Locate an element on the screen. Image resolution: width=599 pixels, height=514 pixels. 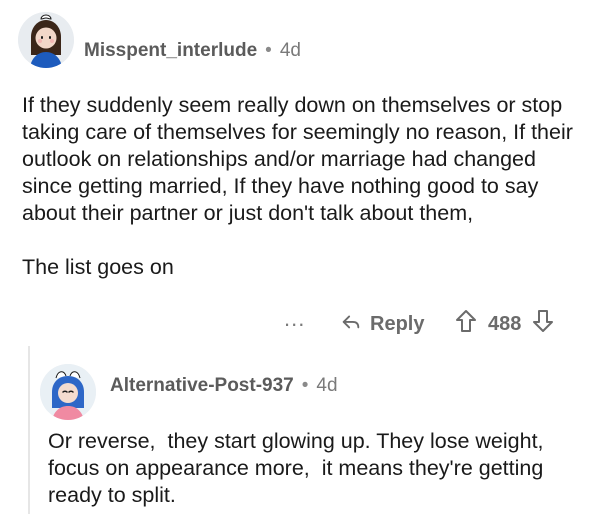
upvote-button is located at coordinates (466, 324).